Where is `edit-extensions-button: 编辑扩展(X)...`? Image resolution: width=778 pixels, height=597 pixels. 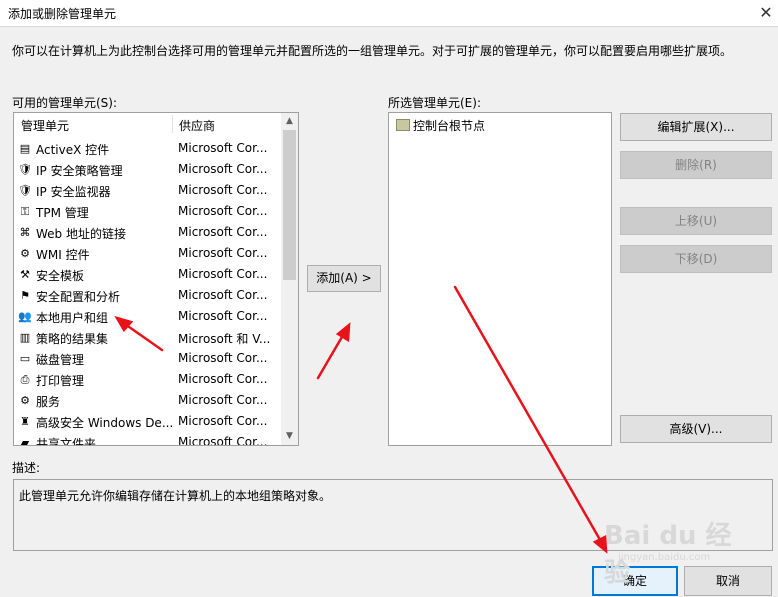
edit-extensions-button: 编辑扩展(X)... is located at coordinates (696, 127).